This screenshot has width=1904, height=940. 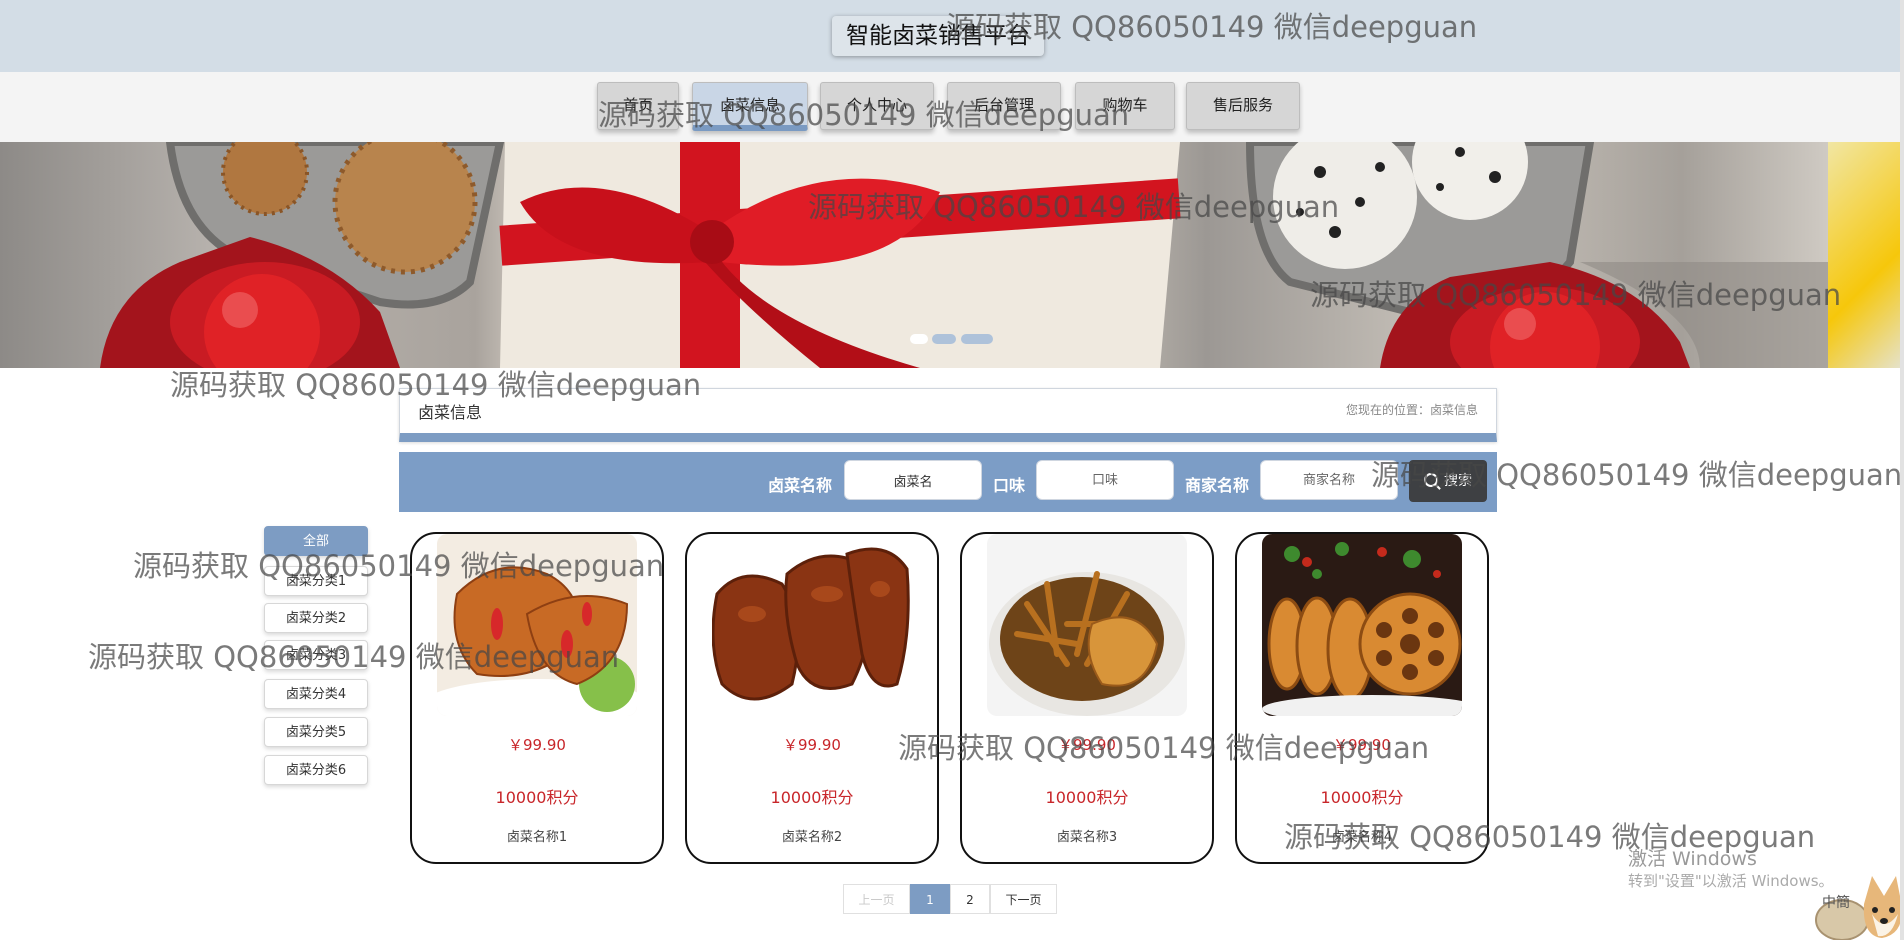 I want to click on product-name: 卤菜名称2, so click(x=812, y=835).